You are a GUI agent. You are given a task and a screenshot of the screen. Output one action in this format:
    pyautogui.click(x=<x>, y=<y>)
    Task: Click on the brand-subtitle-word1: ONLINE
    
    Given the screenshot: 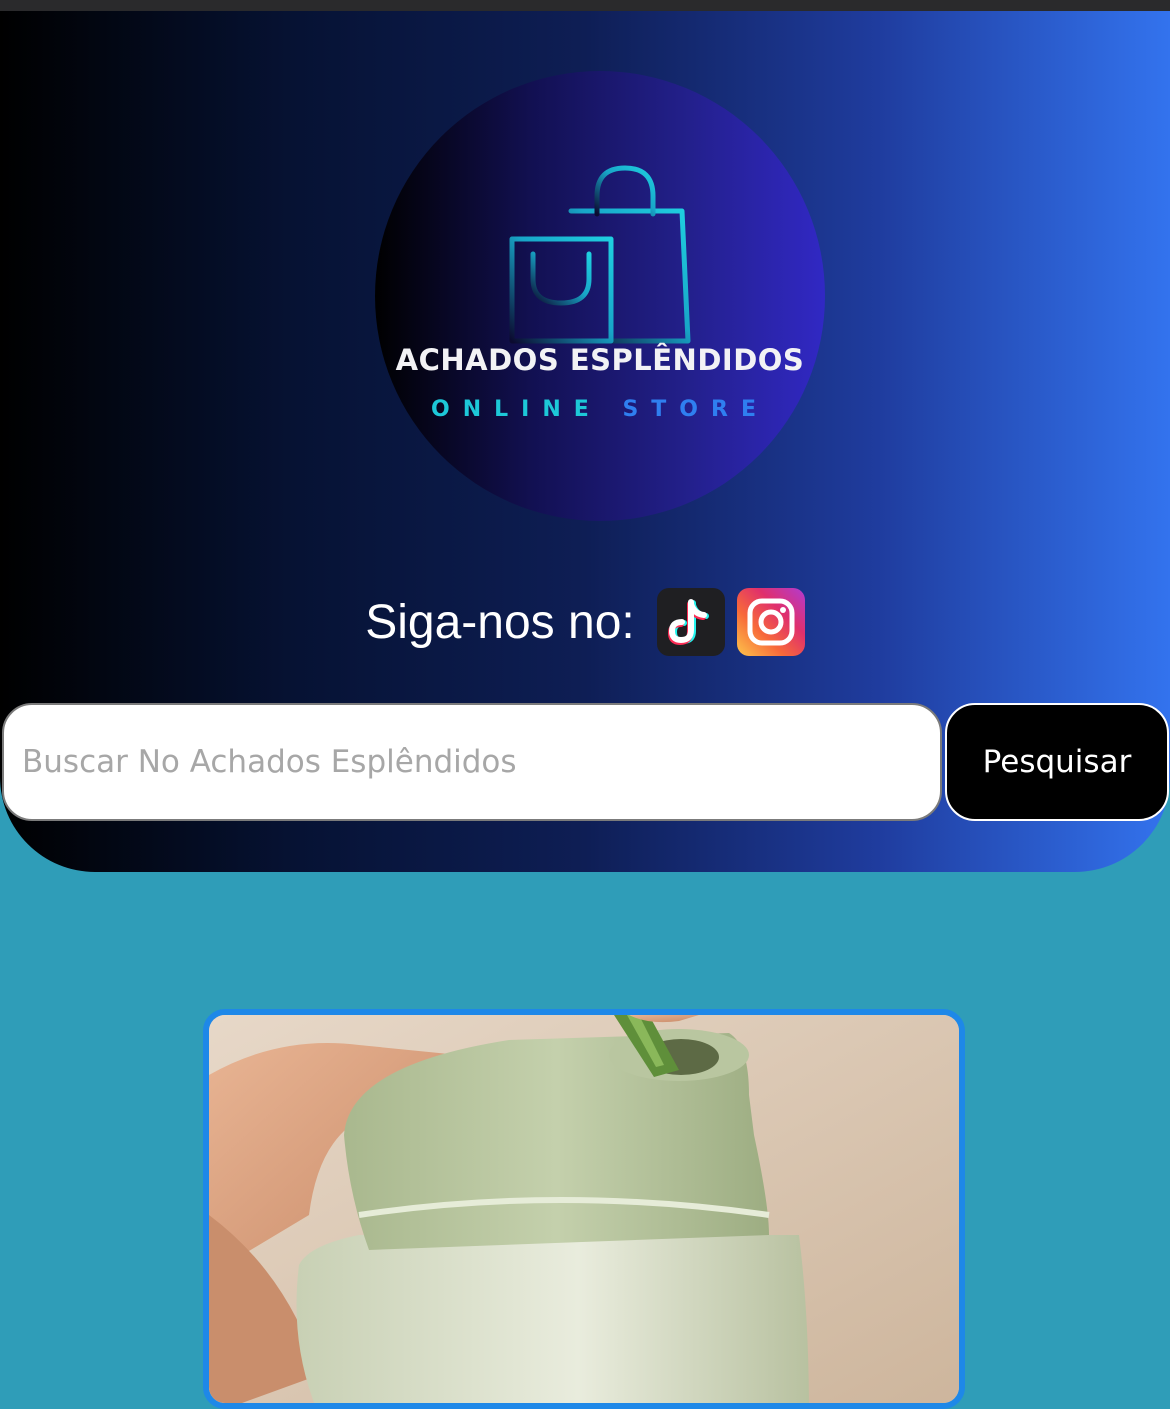 What is the action you would take?
    pyautogui.click(x=516, y=409)
    